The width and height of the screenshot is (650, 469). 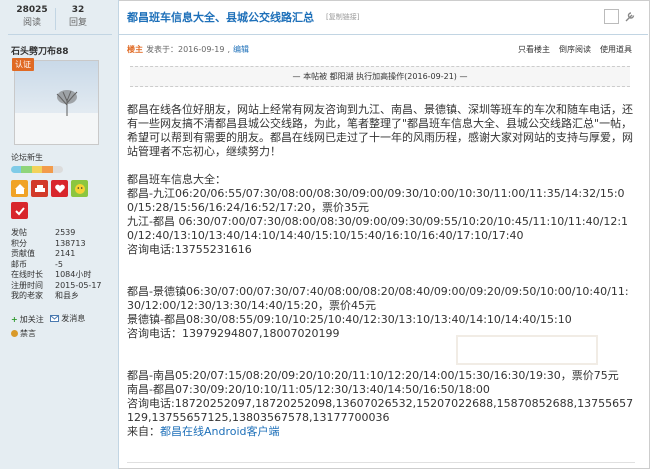 I want to click on info-row: 我的老家 和县乡, so click(x=56, y=296).